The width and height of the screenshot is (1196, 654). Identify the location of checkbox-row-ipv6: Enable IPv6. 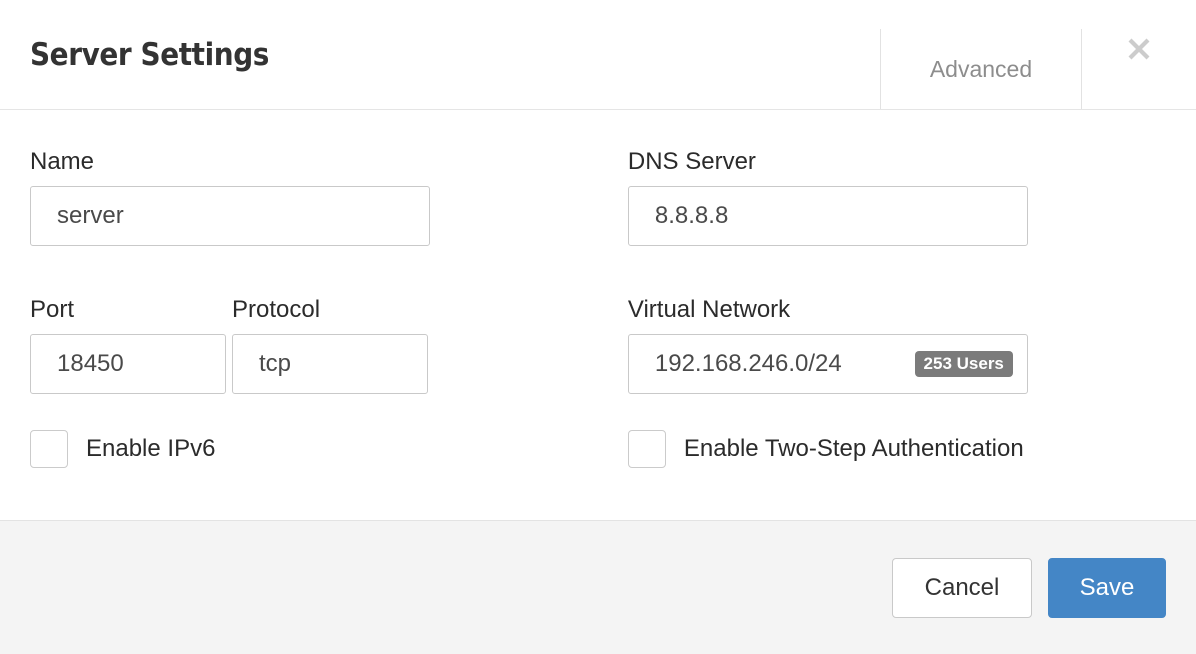
(329, 449).